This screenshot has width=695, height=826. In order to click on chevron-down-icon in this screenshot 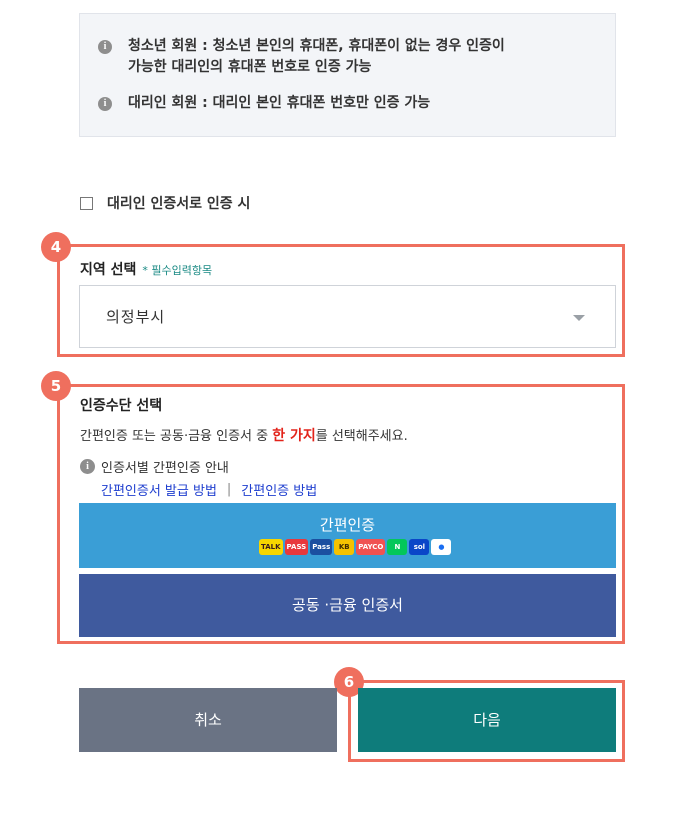, I will do `click(579, 318)`.